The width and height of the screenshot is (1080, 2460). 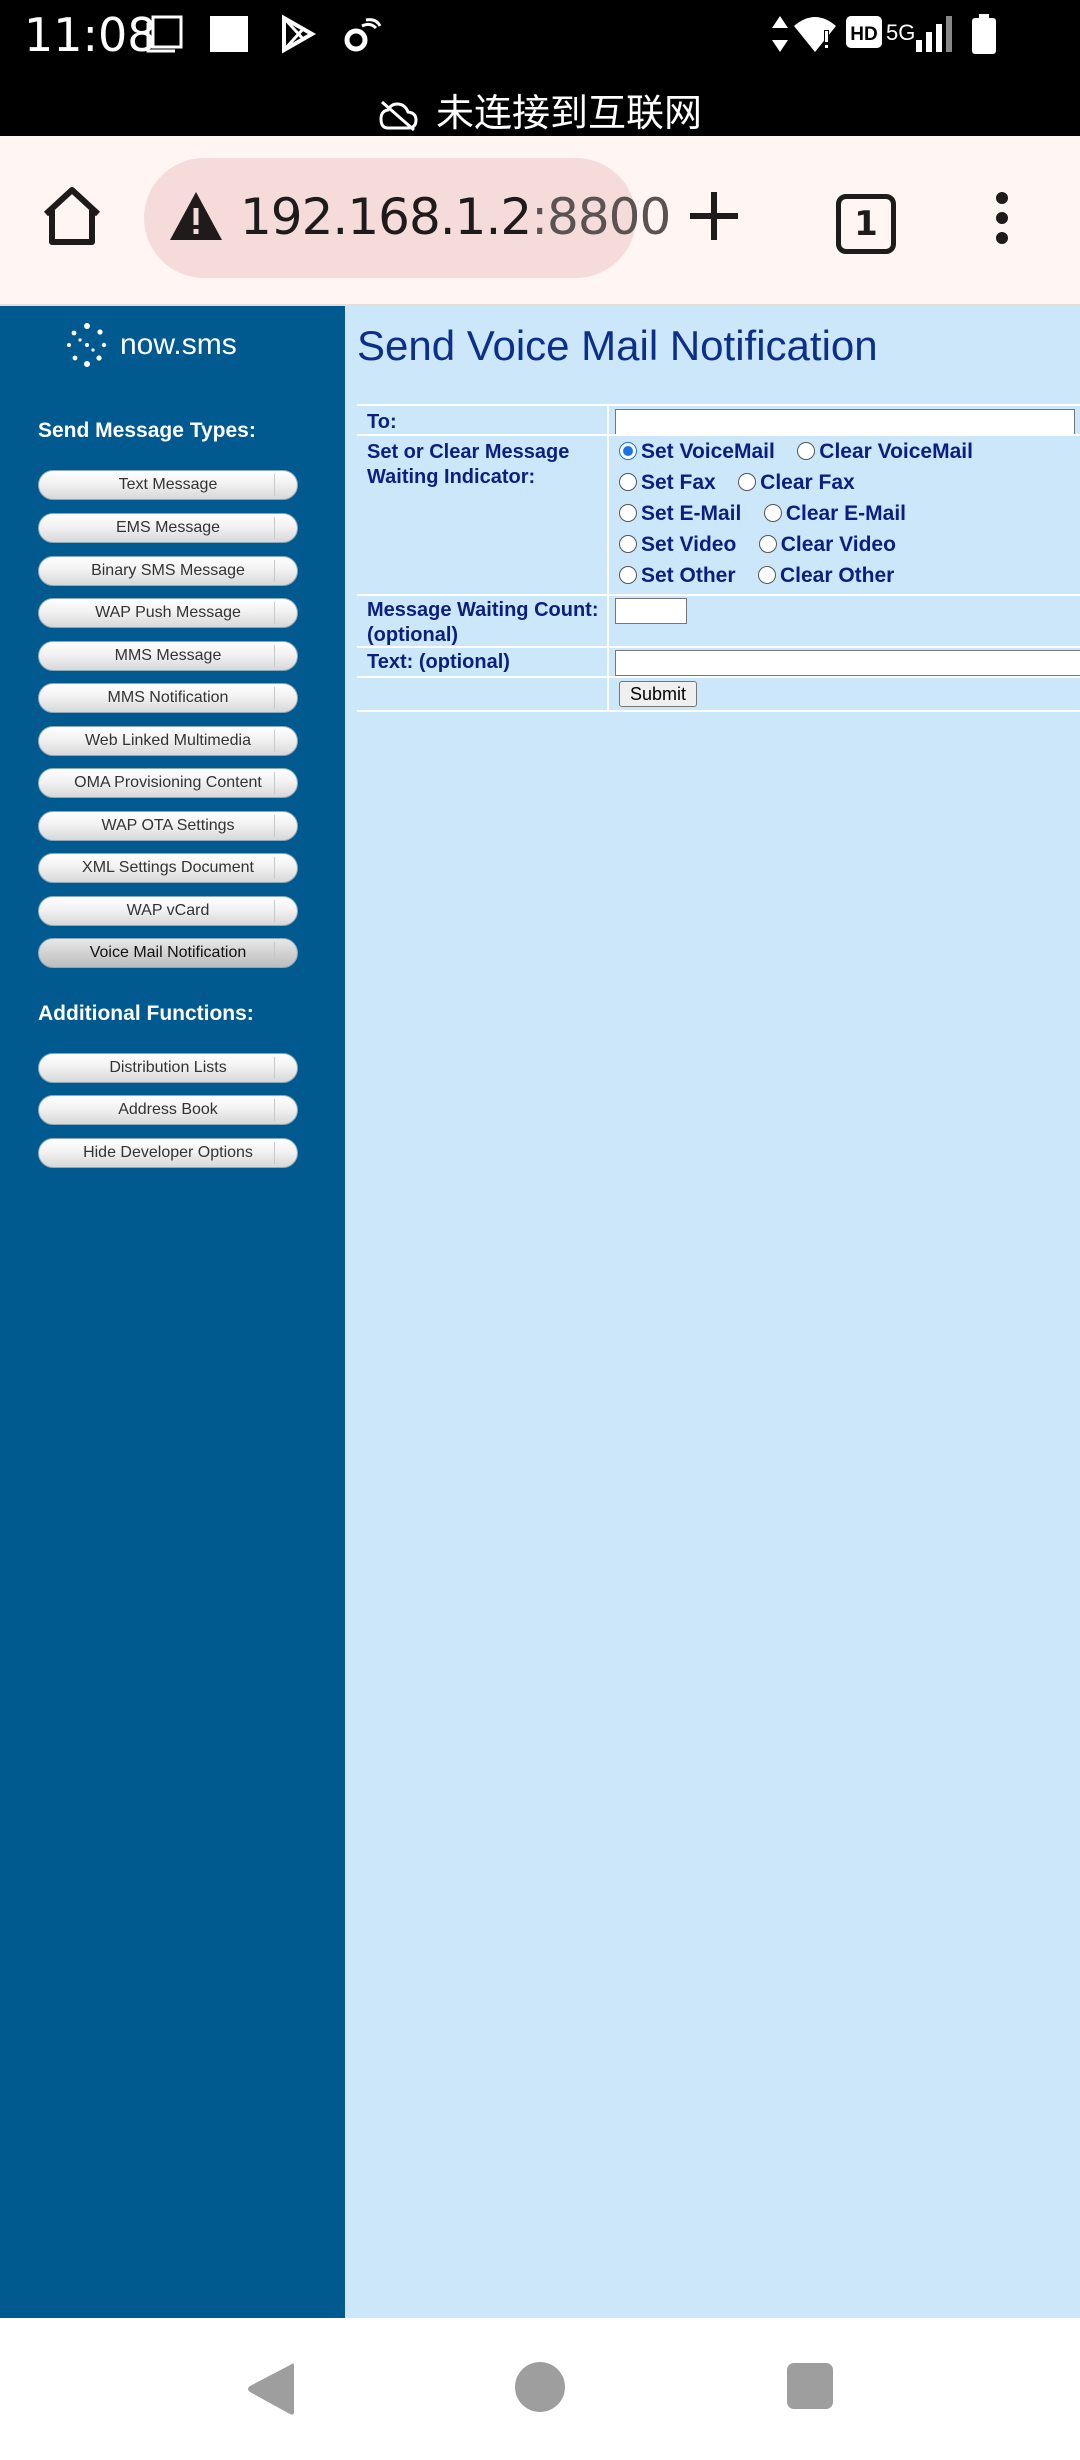 I want to click on radio-row-fax: Set Fax Clear Fax, so click(x=746, y=485).